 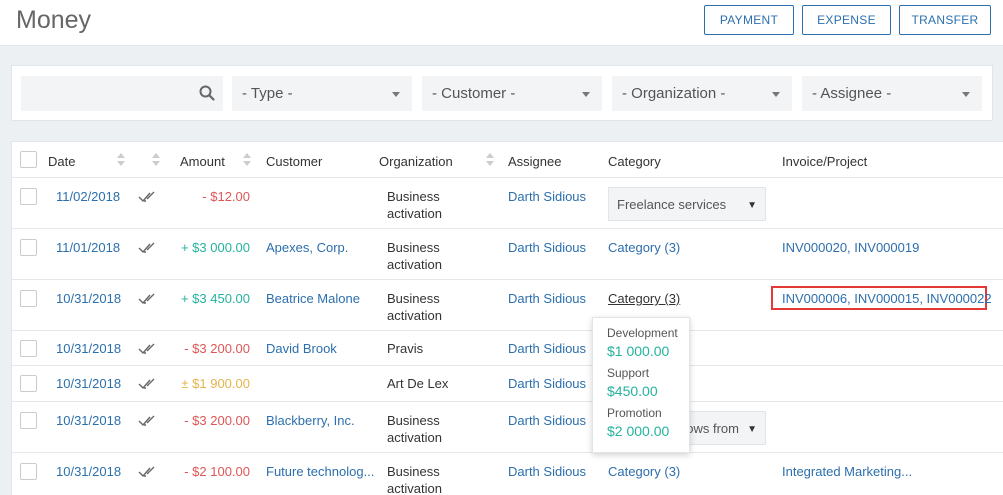 What do you see at coordinates (88, 196) in the screenshot?
I see `row-date: 11/02/2018` at bounding box center [88, 196].